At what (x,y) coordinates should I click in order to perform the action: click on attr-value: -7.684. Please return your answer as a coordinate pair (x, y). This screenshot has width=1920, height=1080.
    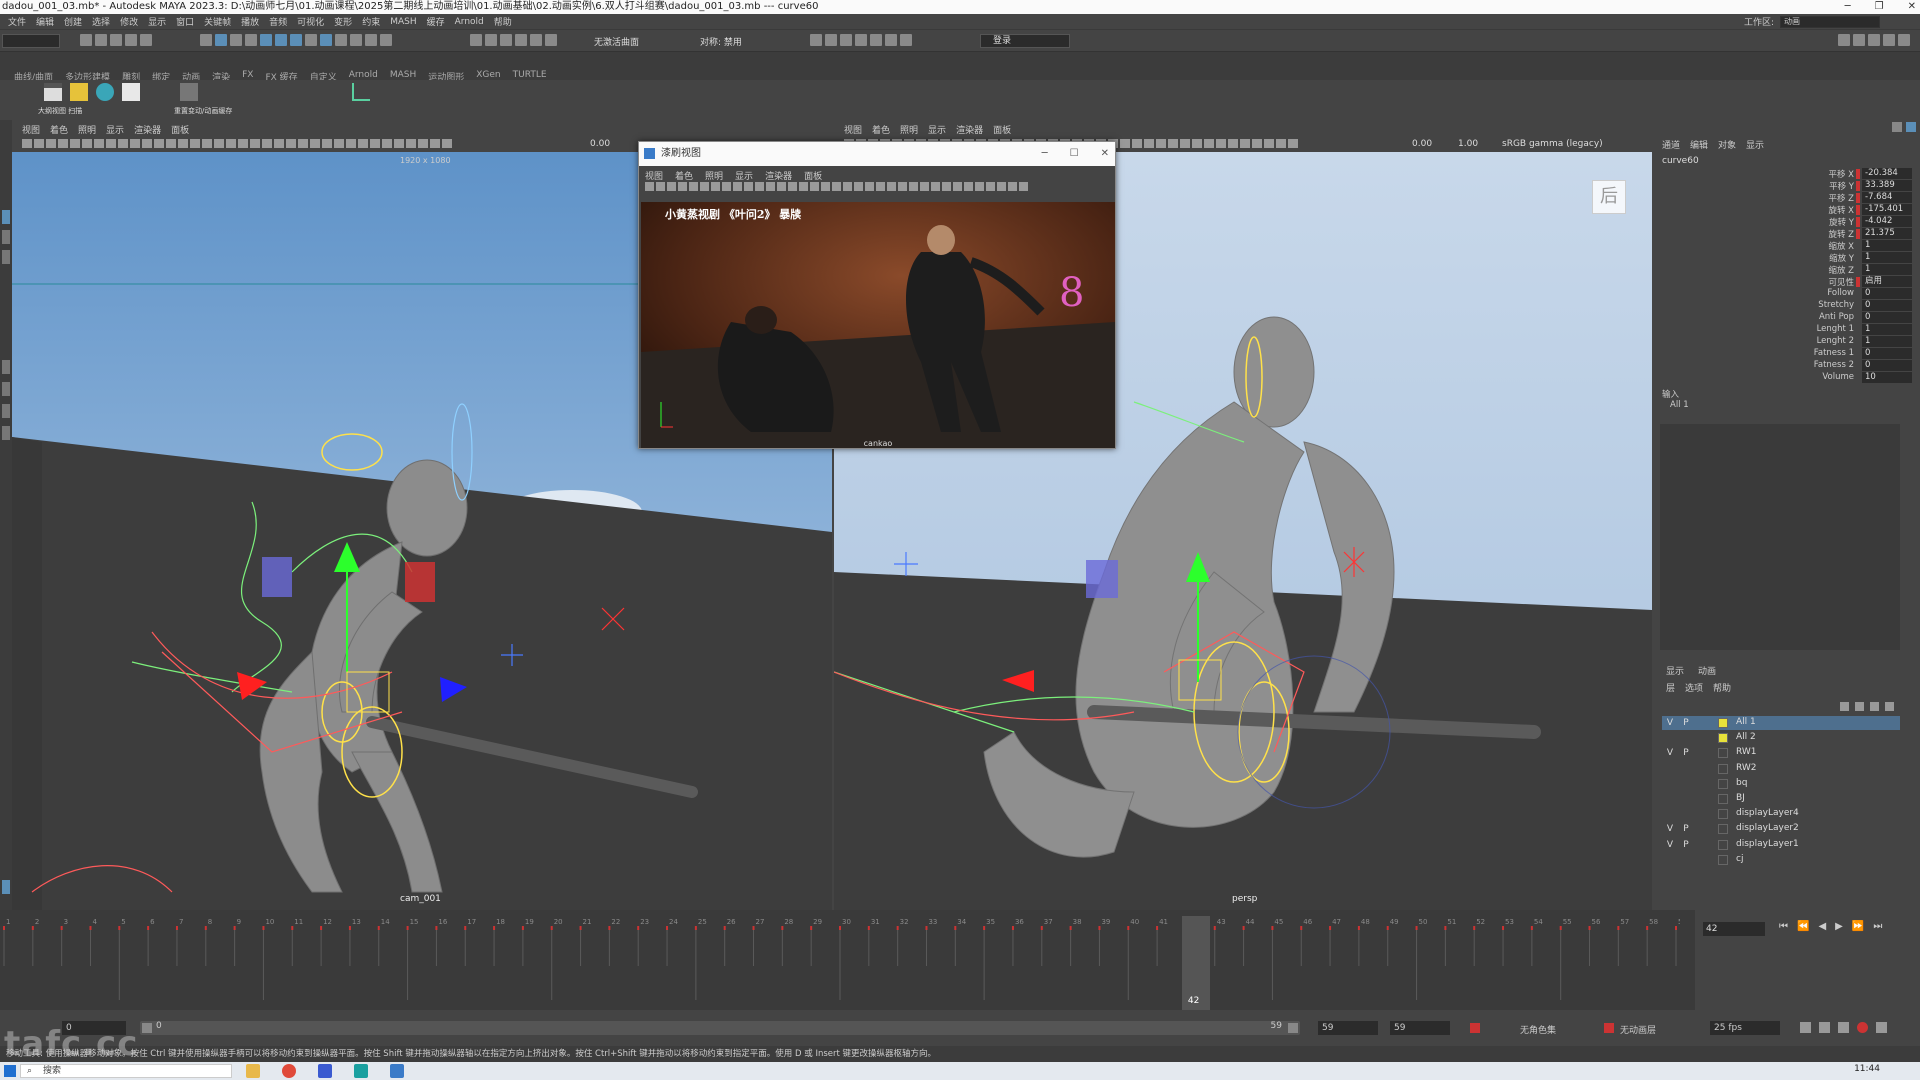
    Looking at the image, I should click on (1887, 197).